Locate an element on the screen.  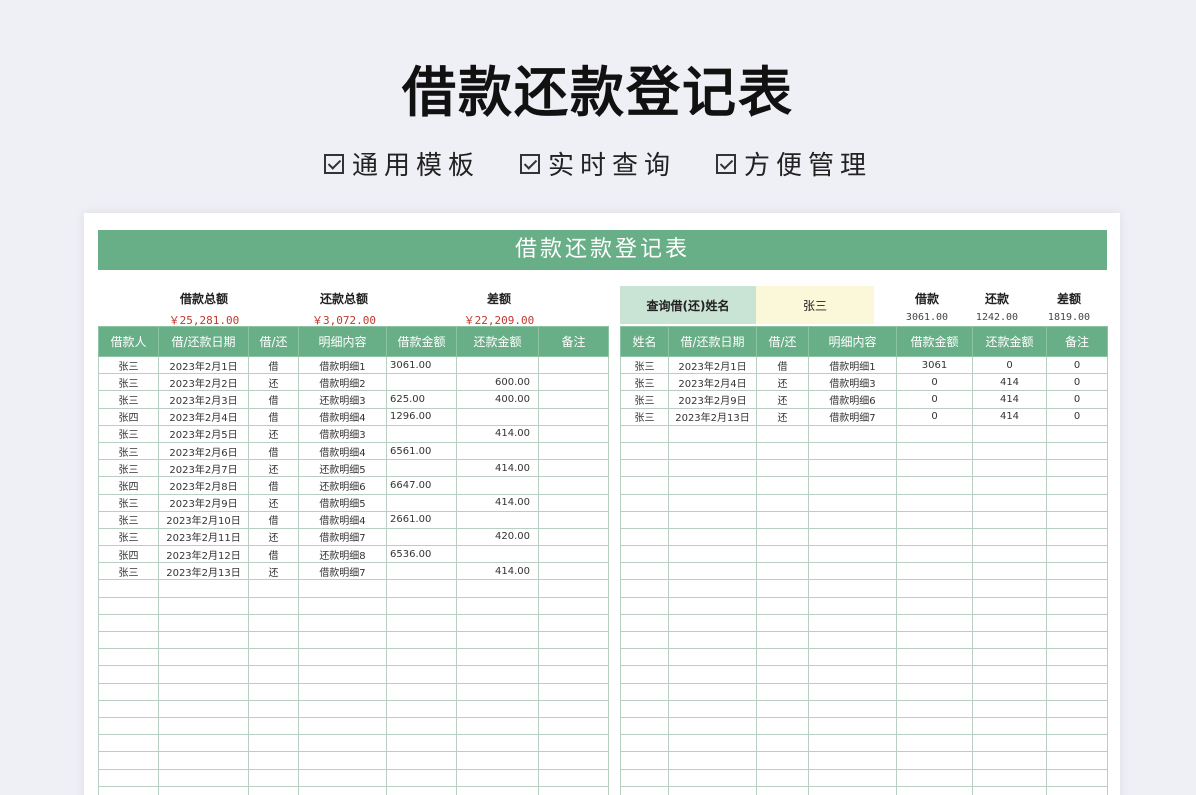
table-row: 张三 2023年2月7日还还款明细5 414.00 is located at coordinates (353, 468).